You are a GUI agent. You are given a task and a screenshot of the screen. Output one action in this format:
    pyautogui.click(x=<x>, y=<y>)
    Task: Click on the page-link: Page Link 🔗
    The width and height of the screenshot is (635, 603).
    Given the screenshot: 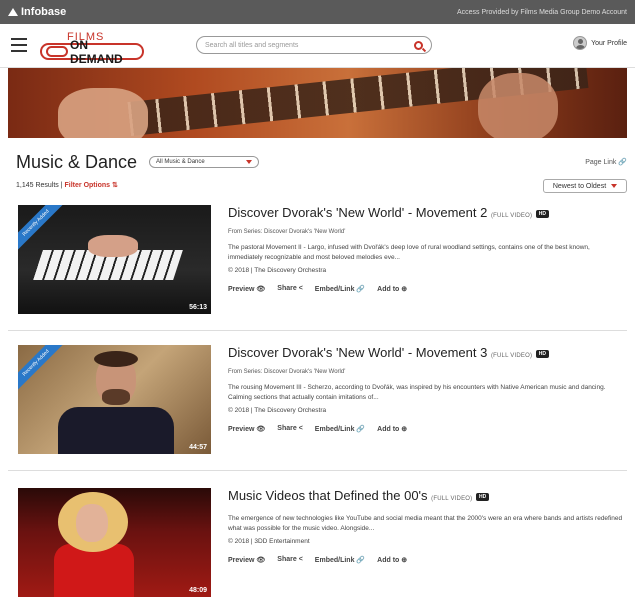 What is the action you would take?
    pyautogui.click(x=606, y=162)
    